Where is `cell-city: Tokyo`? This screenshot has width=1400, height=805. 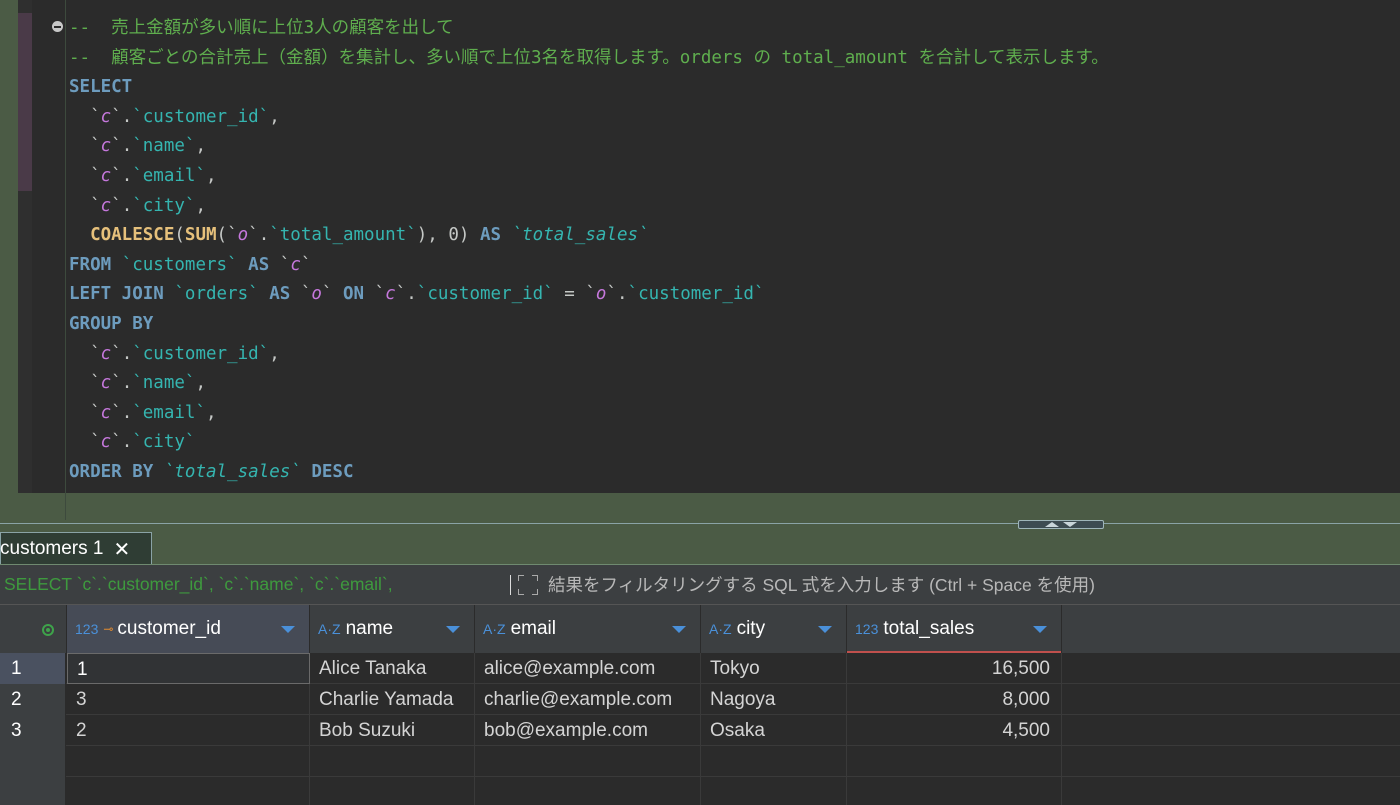 cell-city: Tokyo is located at coordinates (774, 668).